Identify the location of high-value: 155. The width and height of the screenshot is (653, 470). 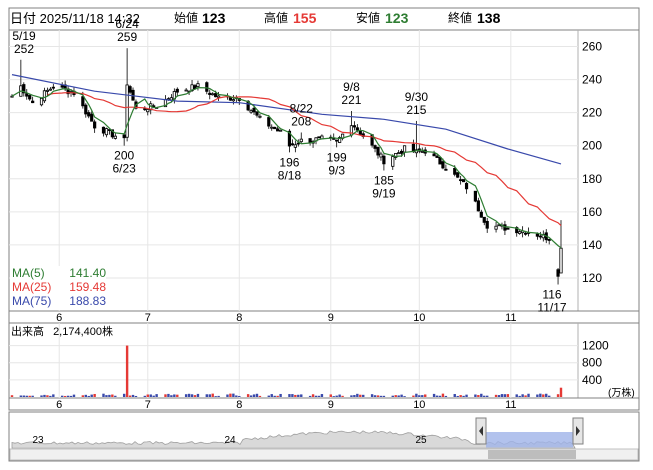
(305, 18).